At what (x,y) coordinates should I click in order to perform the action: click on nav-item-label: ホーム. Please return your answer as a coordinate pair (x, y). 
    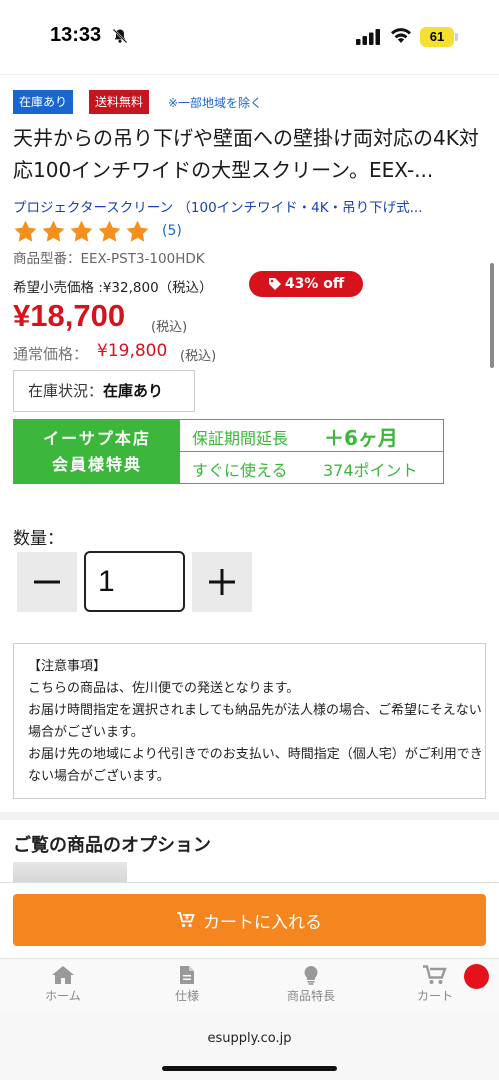
    Looking at the image, I should click on (63, 996).